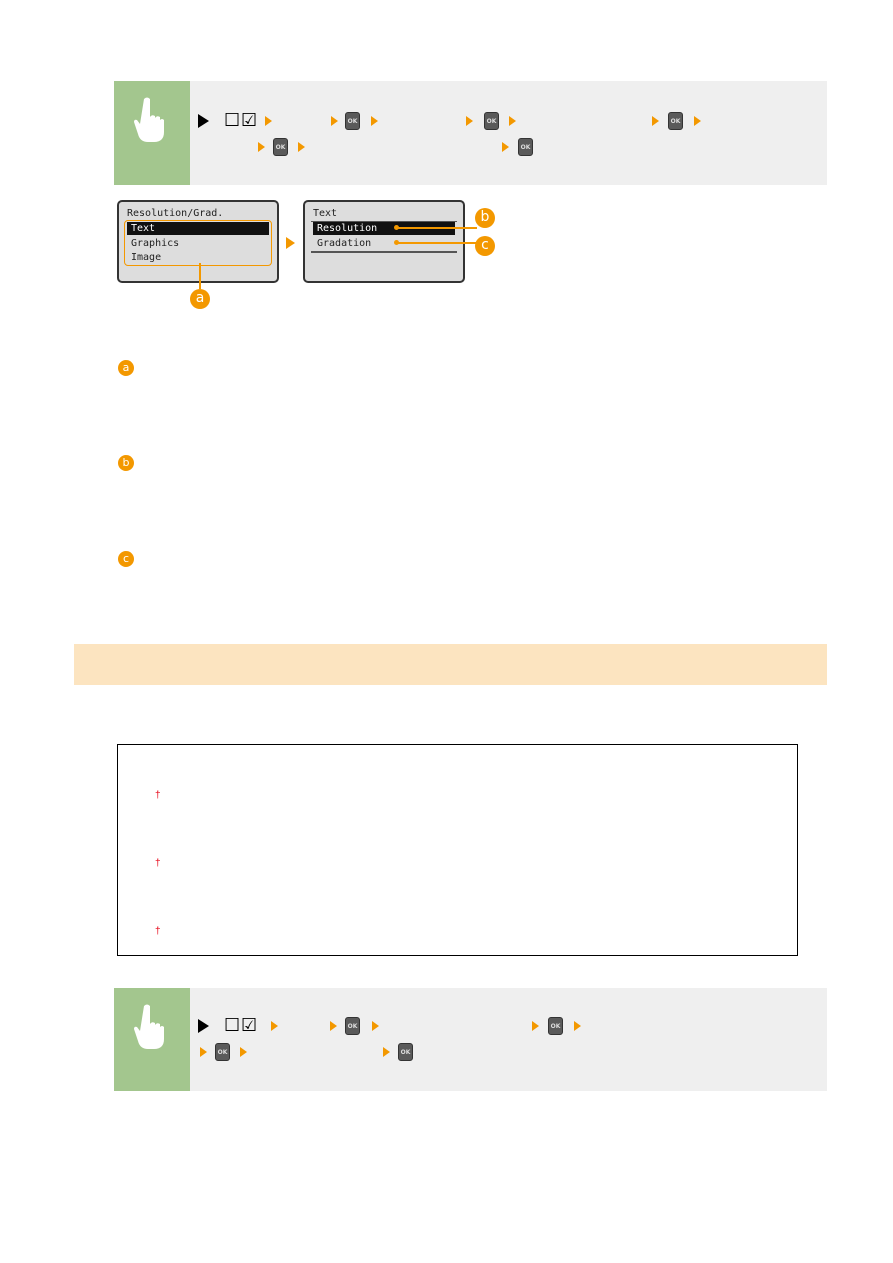 The width and height of the screenshot is (893, 1263). What do you see at coordinates (485, 218) in the screenshot?
I see `callout-badge-b: b` at bounding box center [485, 218].